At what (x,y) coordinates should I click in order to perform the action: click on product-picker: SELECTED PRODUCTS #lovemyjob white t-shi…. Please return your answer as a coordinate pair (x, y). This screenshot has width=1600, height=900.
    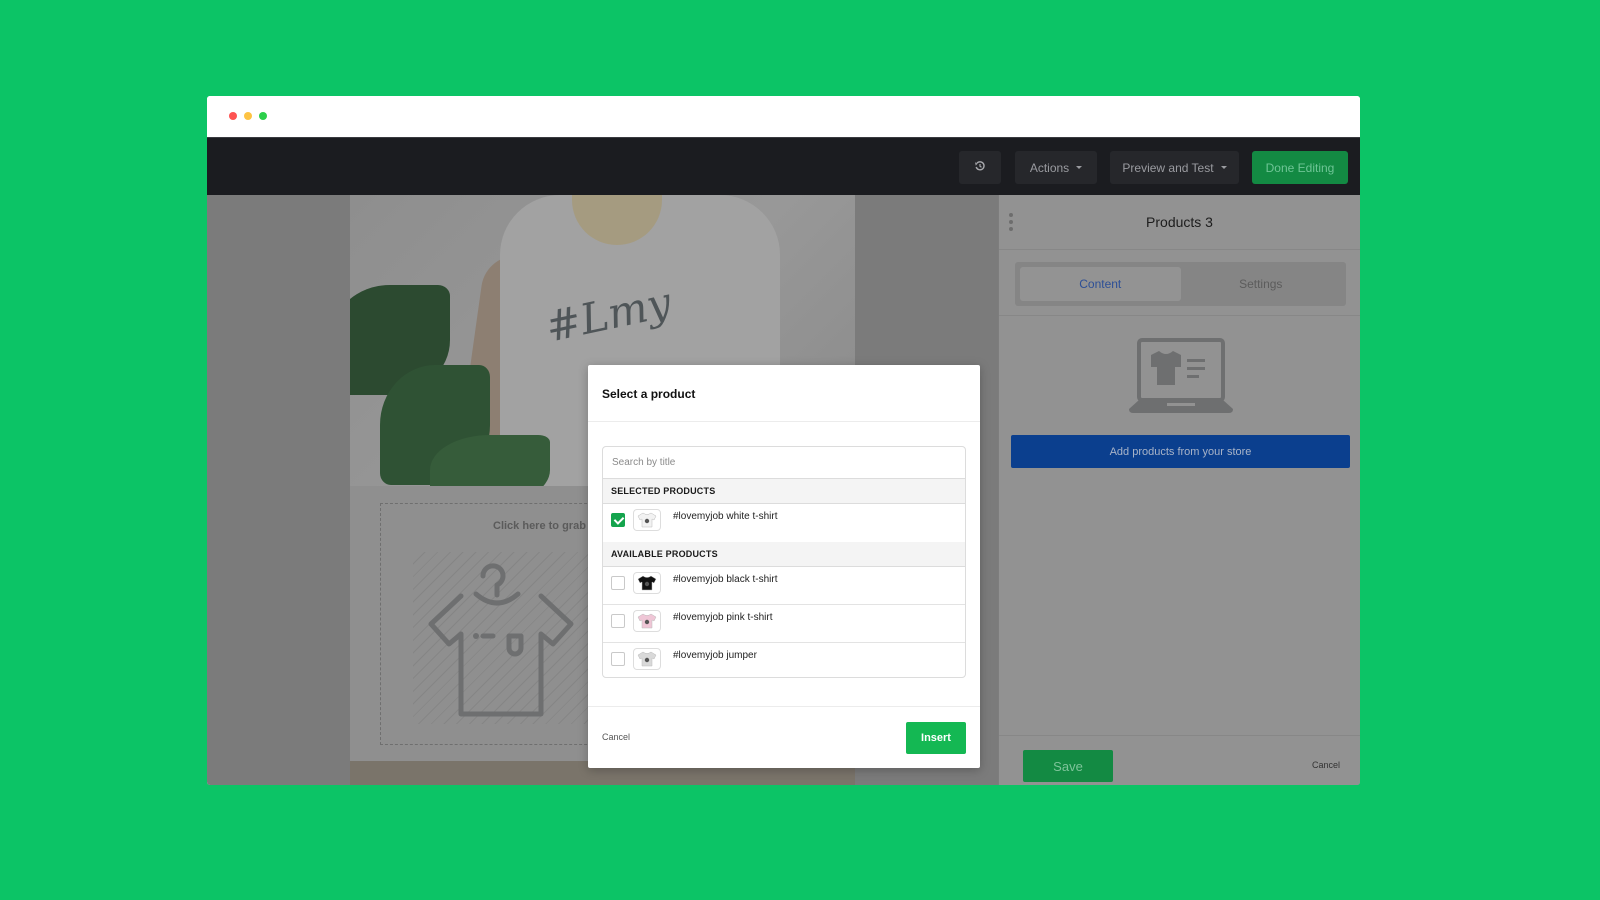
    Looking at the image, I should click on (784, 562).